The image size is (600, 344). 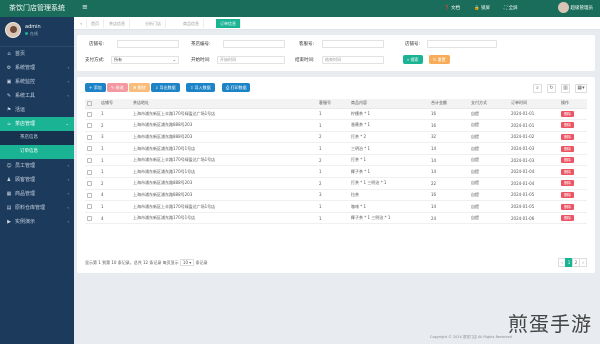 I want to click on fullscreen-button: ⛶ 全屏, so click(x=511, y=8).